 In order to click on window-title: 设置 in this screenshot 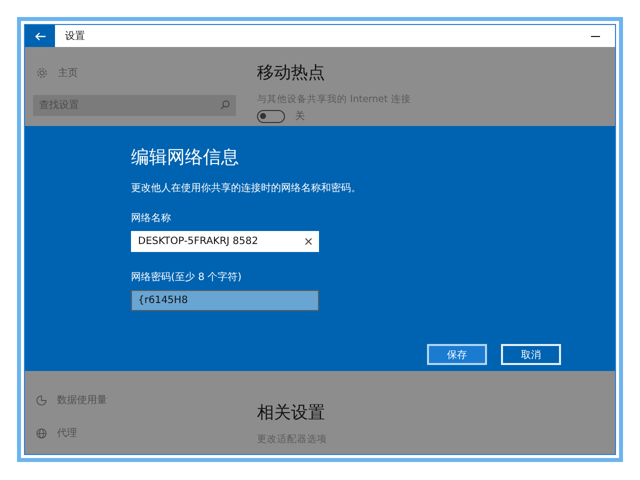, I will do `click(75, 36)`.